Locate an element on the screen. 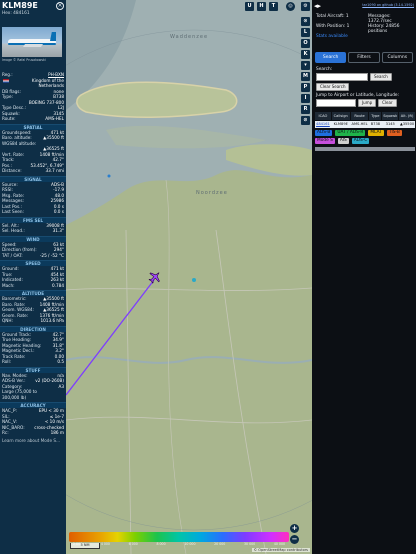 This screenshot has width=416, height=554. filter-icon: ⊘ is located at coordinates (305, 120).